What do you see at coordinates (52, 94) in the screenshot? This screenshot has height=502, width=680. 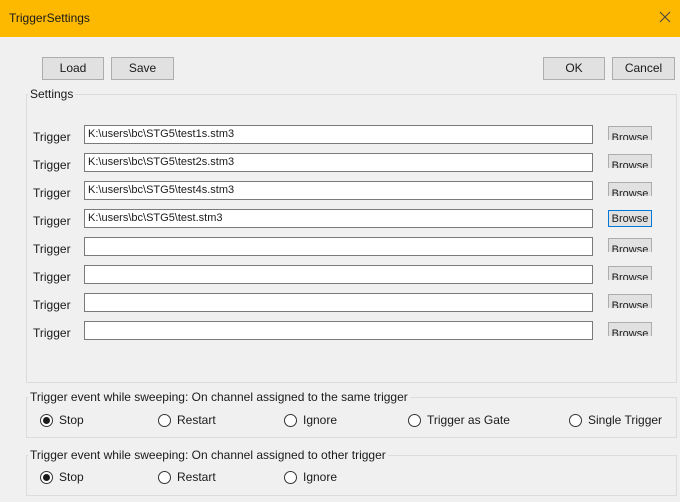 I see `settings-legend: Settings` at bounding box center [52, 94].